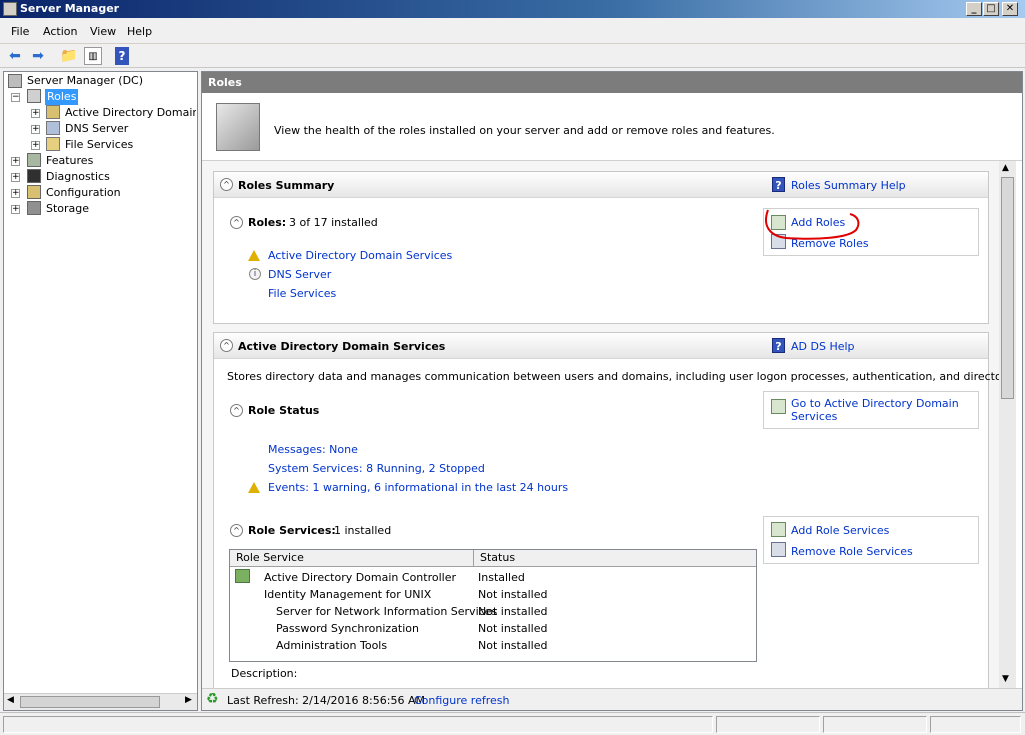  I want to click on column-header-status: Status, so click(615, 558).